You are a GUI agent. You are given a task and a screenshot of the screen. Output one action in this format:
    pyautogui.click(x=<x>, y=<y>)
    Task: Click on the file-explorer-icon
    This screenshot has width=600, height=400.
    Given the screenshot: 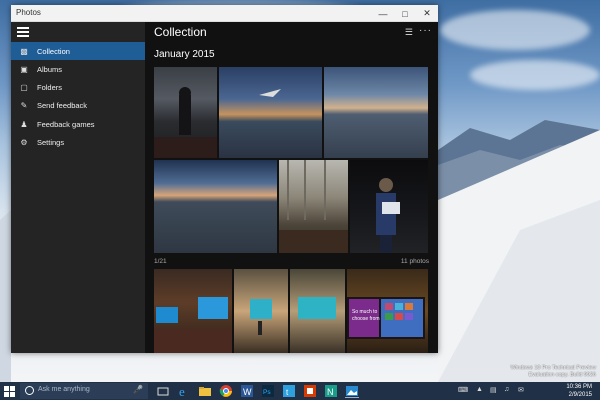 What is the action you would take?
    pyautogui.click(x=205, y=391)
    